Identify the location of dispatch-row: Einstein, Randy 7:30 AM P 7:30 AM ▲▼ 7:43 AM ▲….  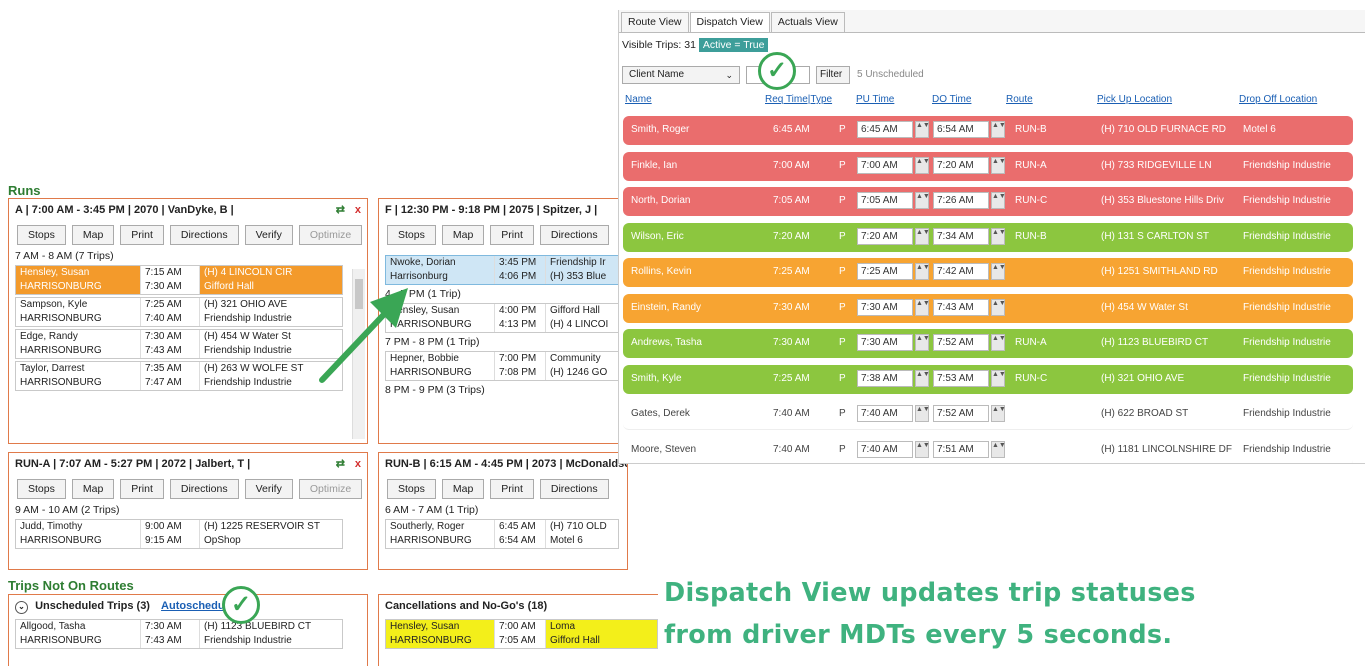
(988, 308).